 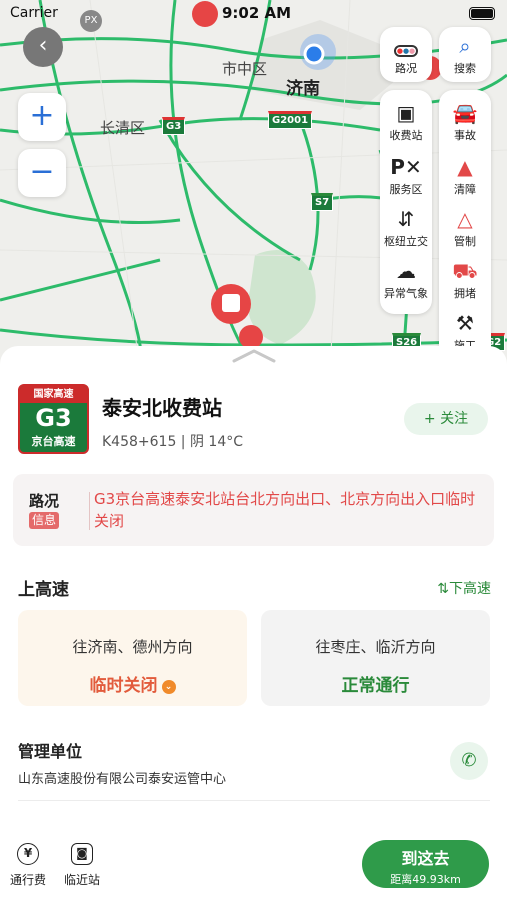 I want to click on search-panel: ⌕ 搜索, so click(x=465, y=54).